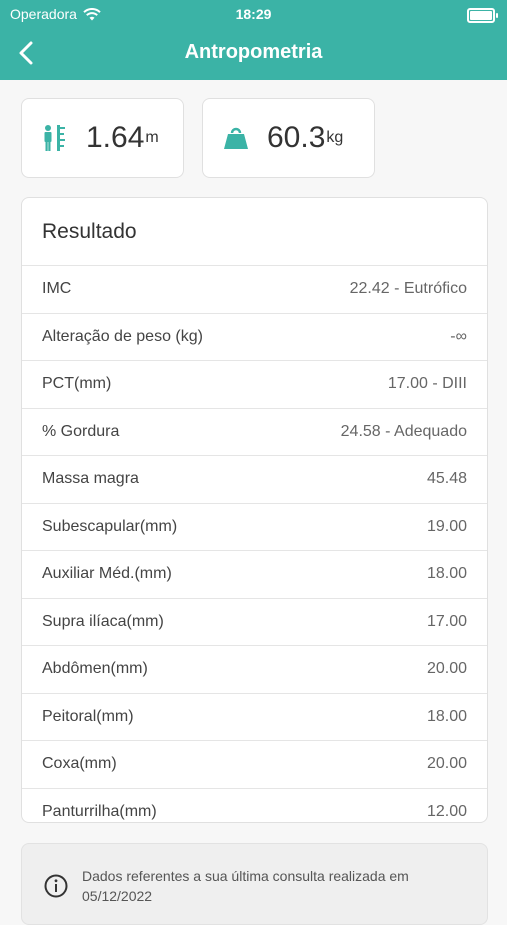  What do you see at coordinates (446, 811) in the screenshot?
I see `row-value: 12.00` at bounding box center [446, 811].